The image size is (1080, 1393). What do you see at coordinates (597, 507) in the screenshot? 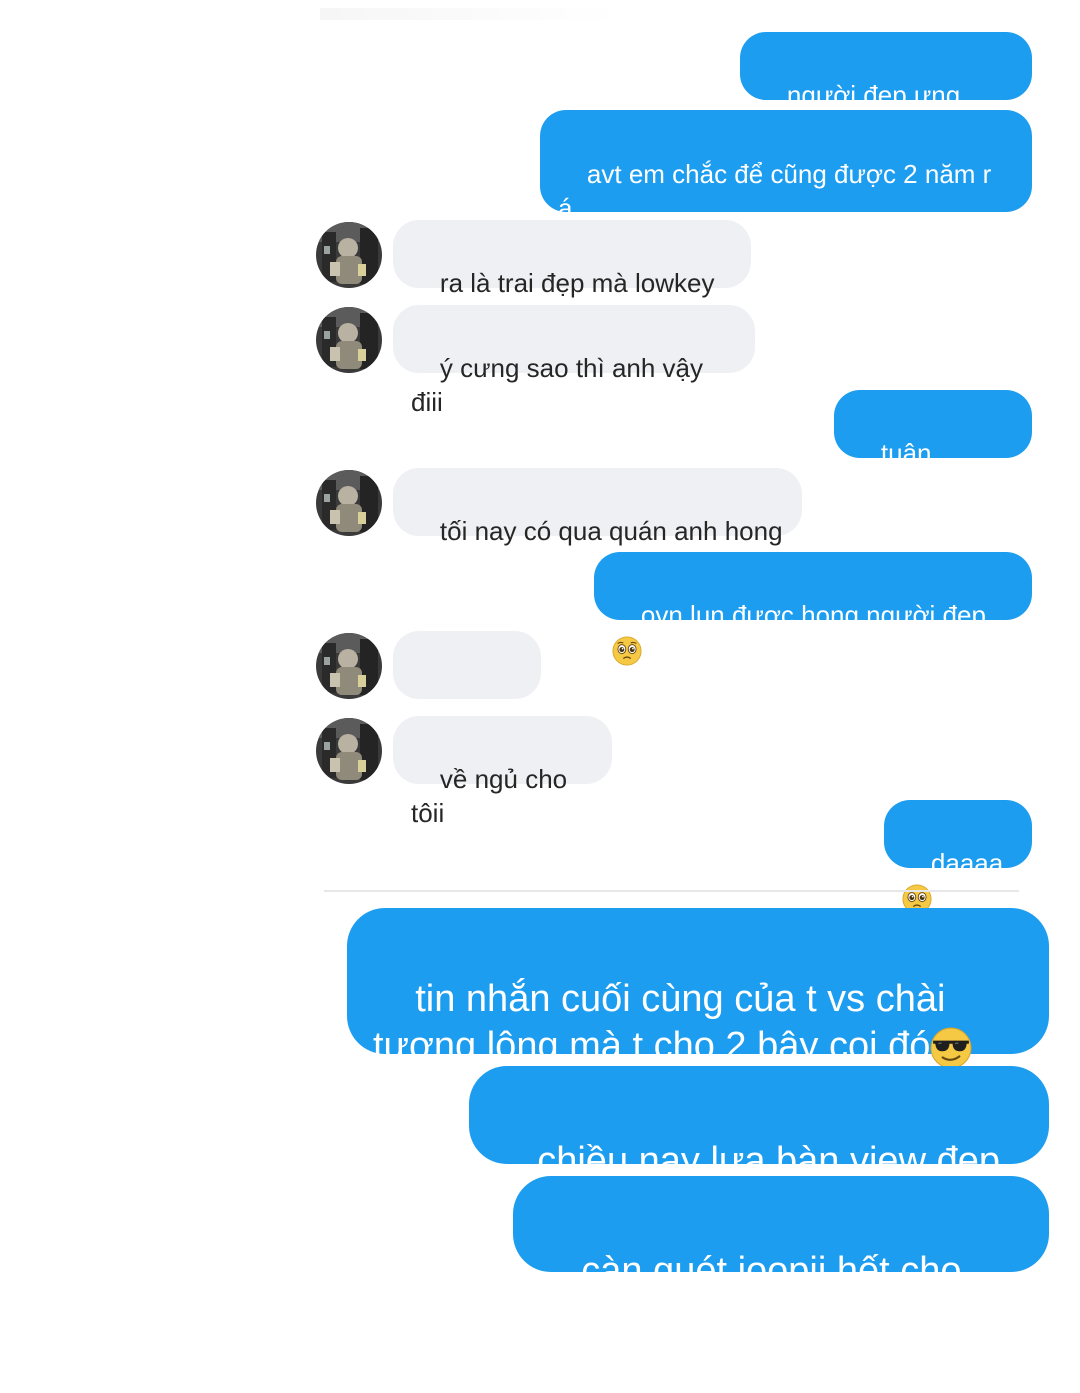
I see `received-message-bubble: tối nay có qua quán anh hong` at bounding box center [597, 507].